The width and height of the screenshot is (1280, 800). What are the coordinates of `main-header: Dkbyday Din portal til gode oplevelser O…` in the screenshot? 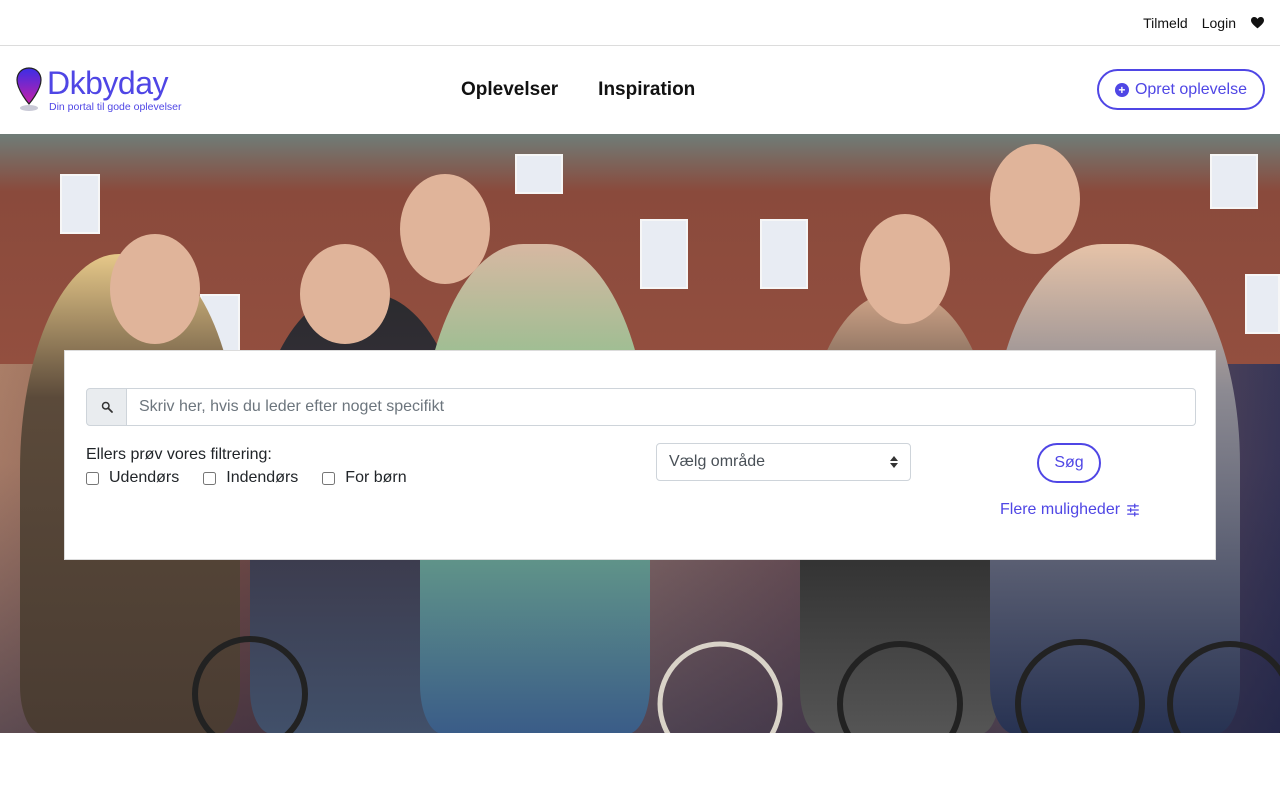 It's located at (640, 90).